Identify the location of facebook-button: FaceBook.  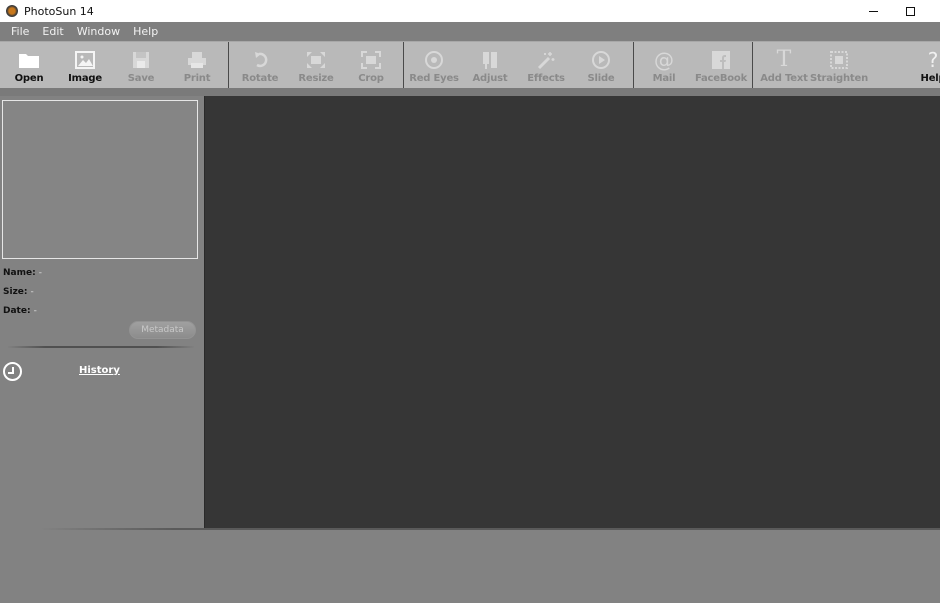
(721, 65).